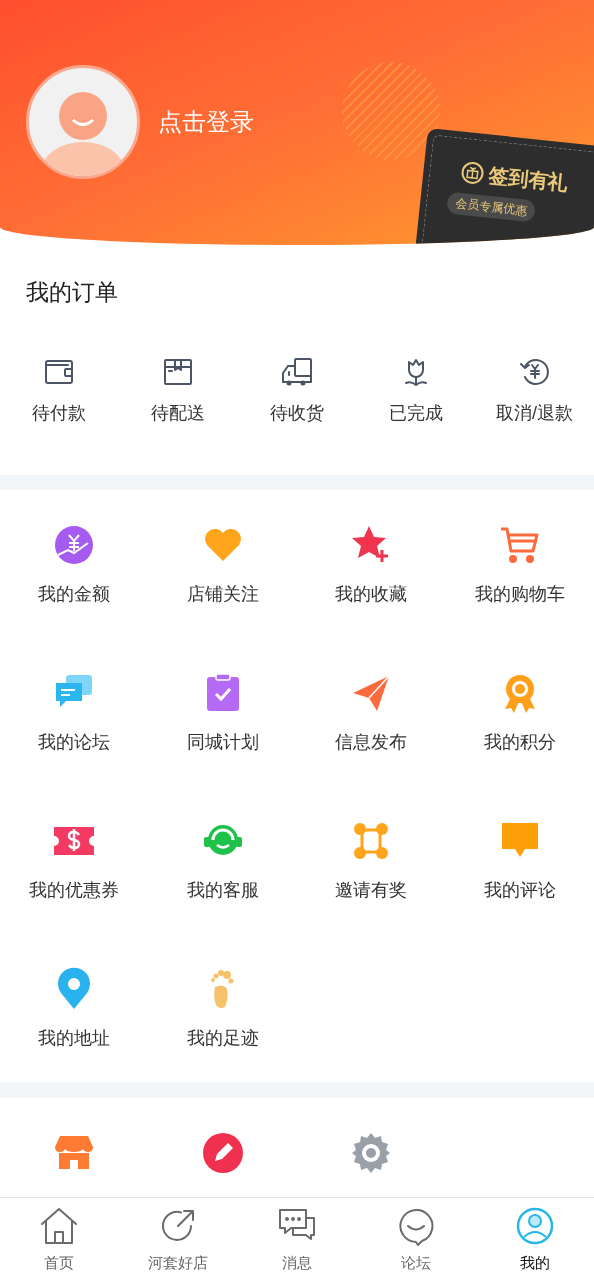 The width and height of the screenshot is (594, 1280). Describe the element at coordinates (415, 413) in the screenshot. I see `order-status-label: 已完成` at that location.